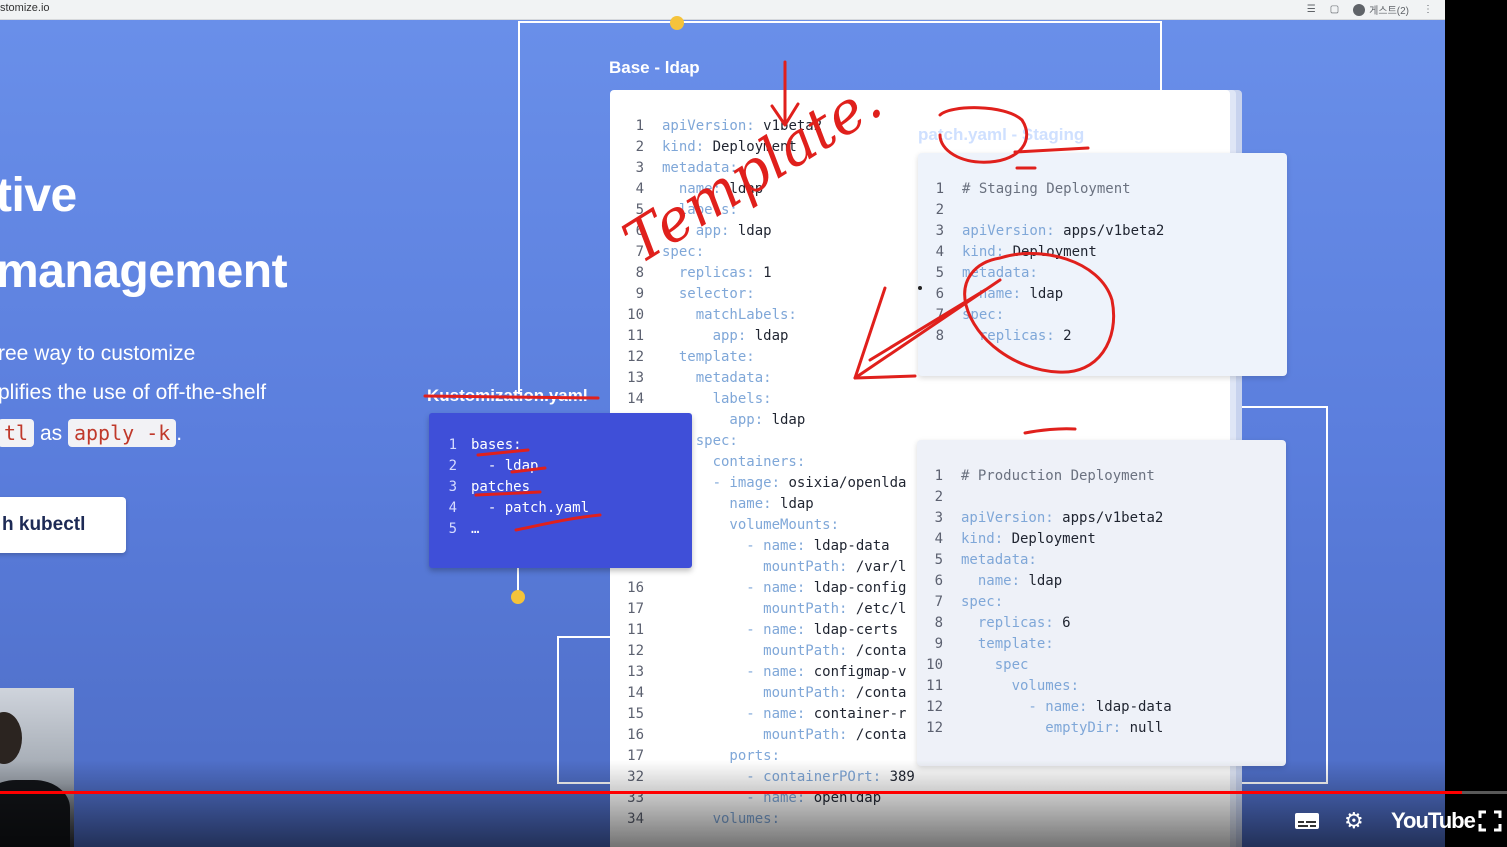 The height and width of the screenshot is (847, 1507). I want to click on code-line: 4 - patch.yaml, so click(510, 508).